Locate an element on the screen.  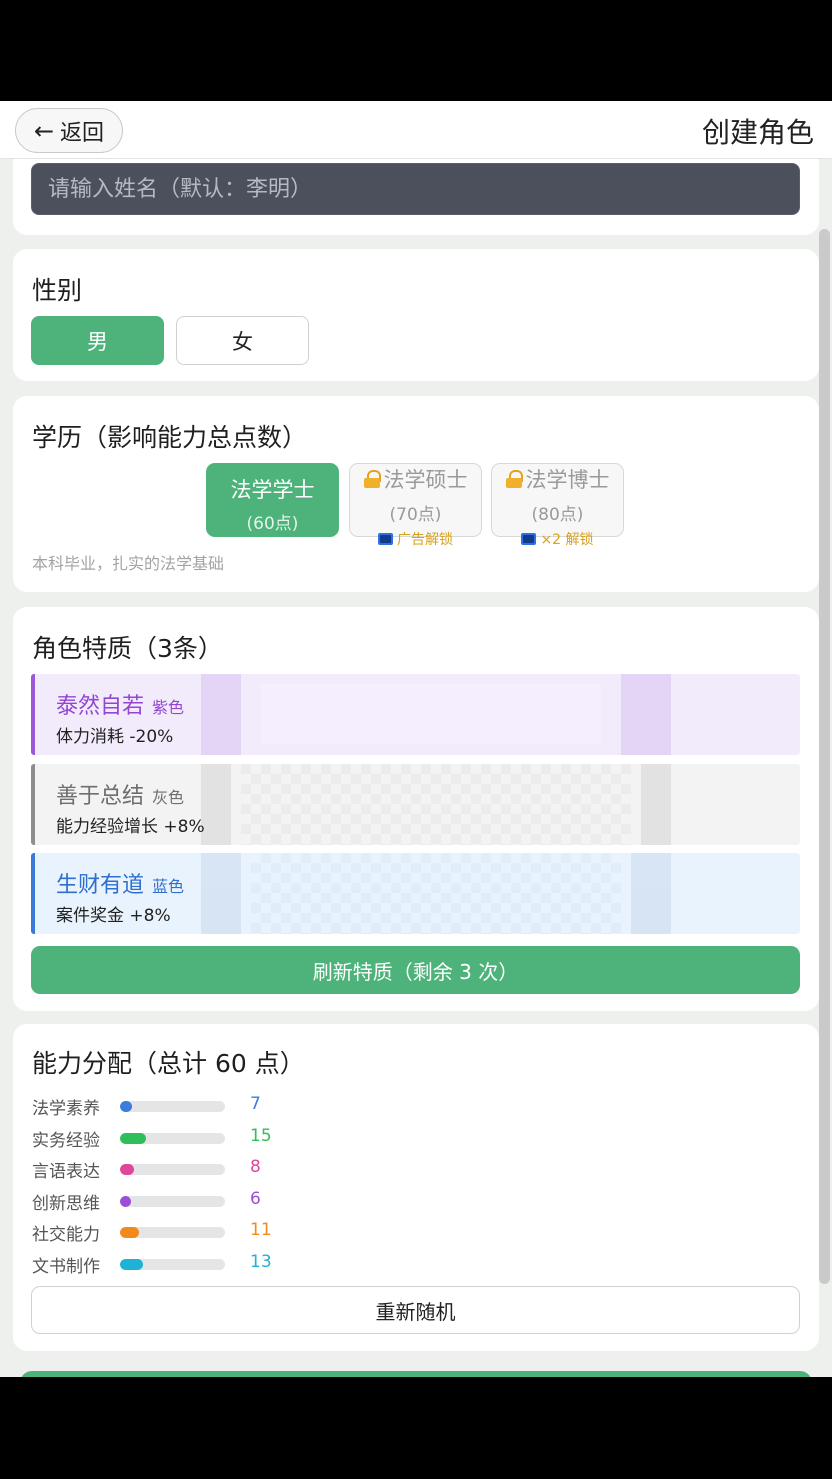
trait-name: 生财有道 is located at coordinates (100, 885).